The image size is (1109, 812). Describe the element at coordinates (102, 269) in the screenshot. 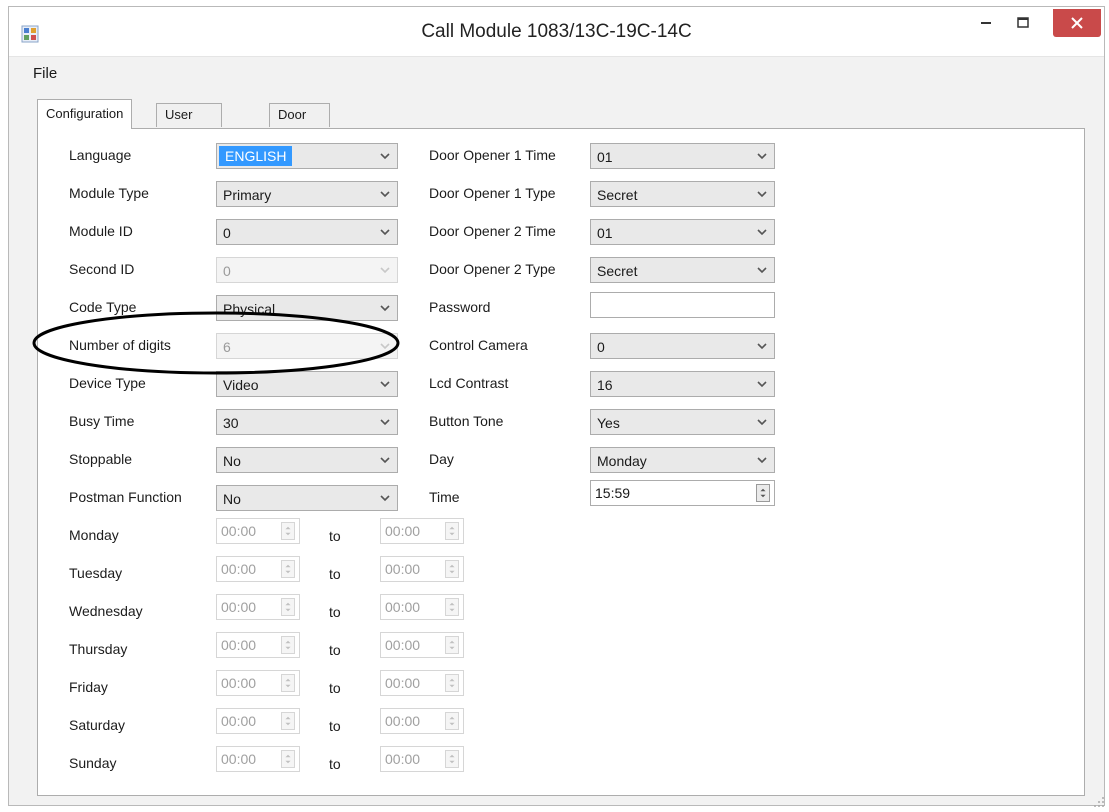

I see `label-second-id: Second ID` at that location.